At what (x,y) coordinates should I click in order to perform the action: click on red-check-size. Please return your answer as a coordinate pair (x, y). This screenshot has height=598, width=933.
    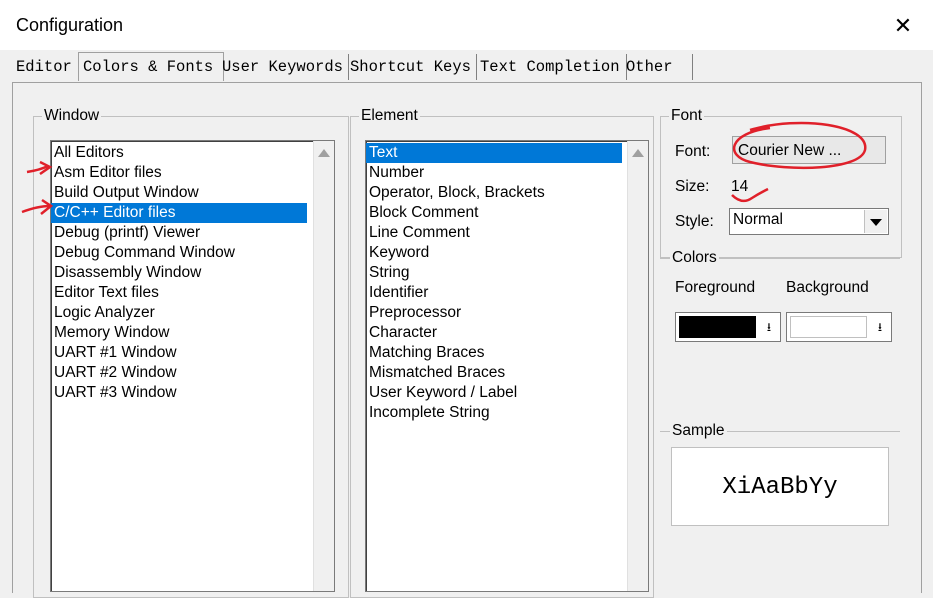
    Looking at the image, I should click on (750, 195).